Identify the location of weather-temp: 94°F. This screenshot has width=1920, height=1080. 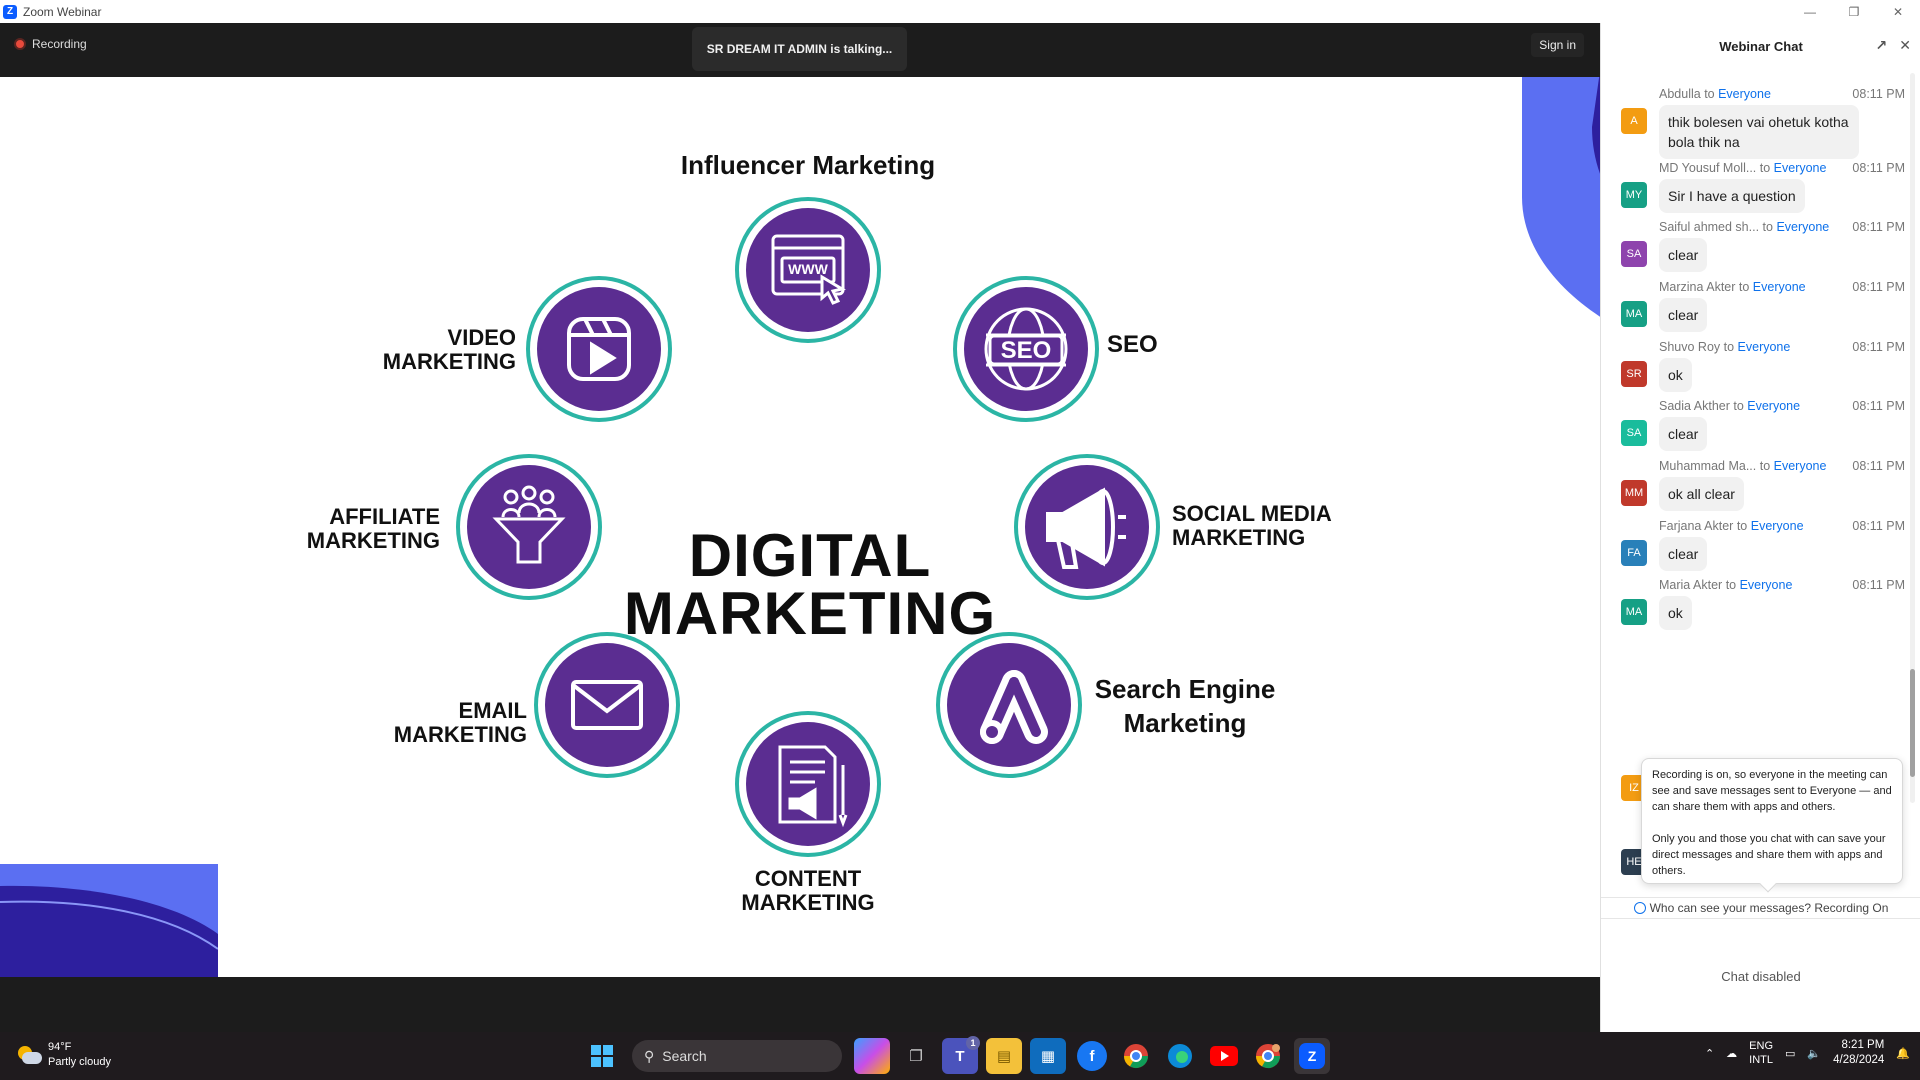
(60, 1047).